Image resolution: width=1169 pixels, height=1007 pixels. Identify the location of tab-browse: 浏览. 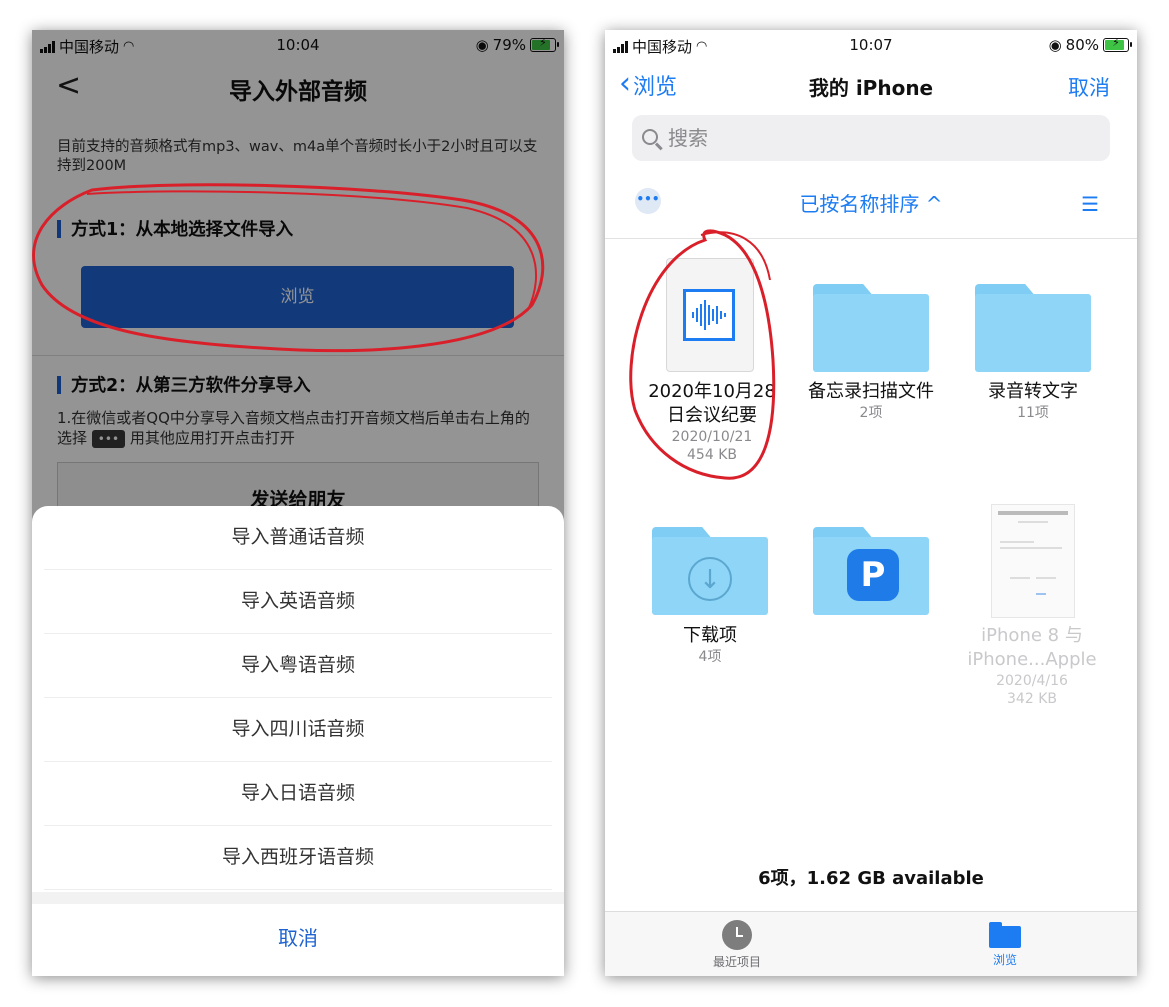
(1005, 944).